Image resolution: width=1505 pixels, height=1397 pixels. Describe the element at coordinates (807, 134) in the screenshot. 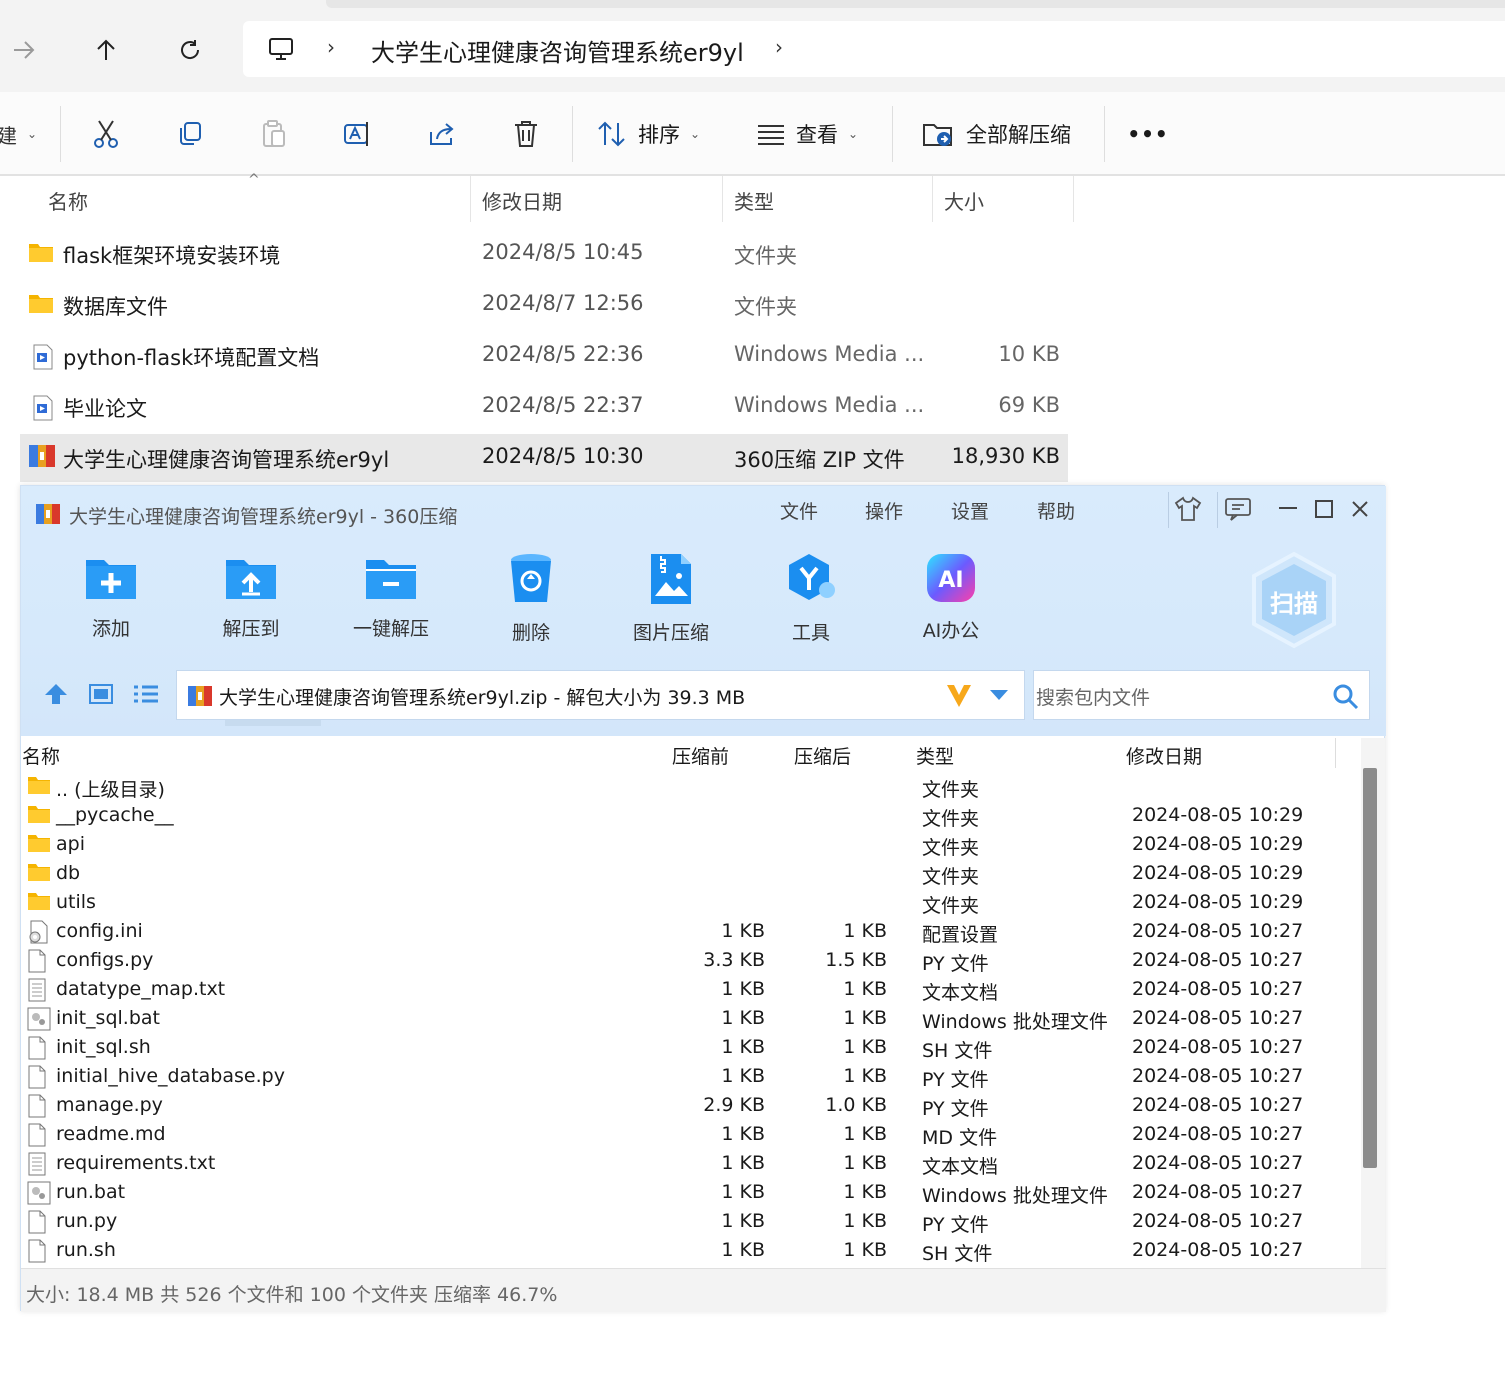

I see `view-button: 查看 ⌄` at that location.